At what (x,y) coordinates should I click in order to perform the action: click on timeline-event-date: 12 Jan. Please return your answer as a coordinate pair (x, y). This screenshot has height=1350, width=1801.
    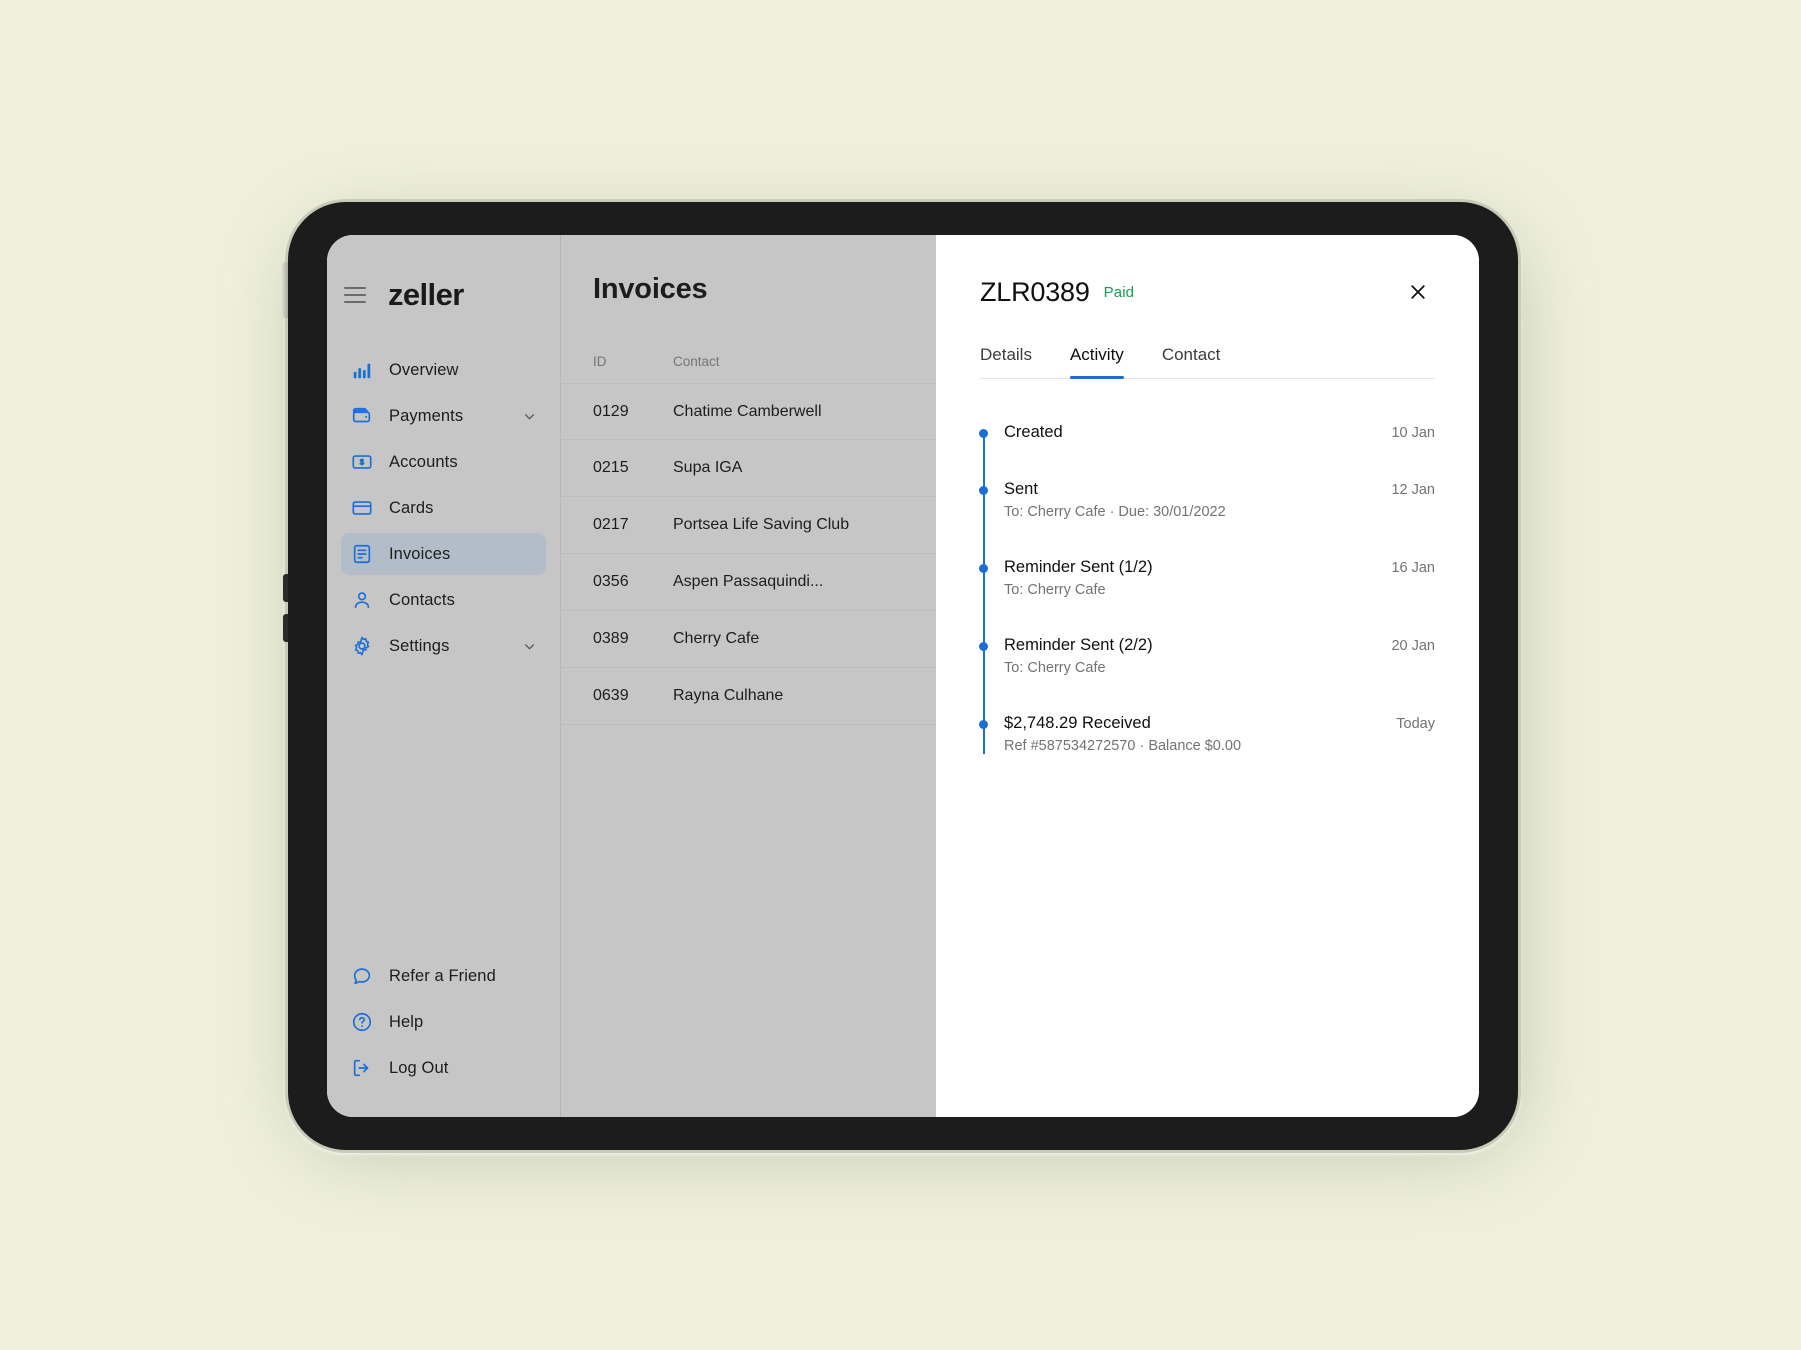
    Looking at the image, I should click on (1413, 490).